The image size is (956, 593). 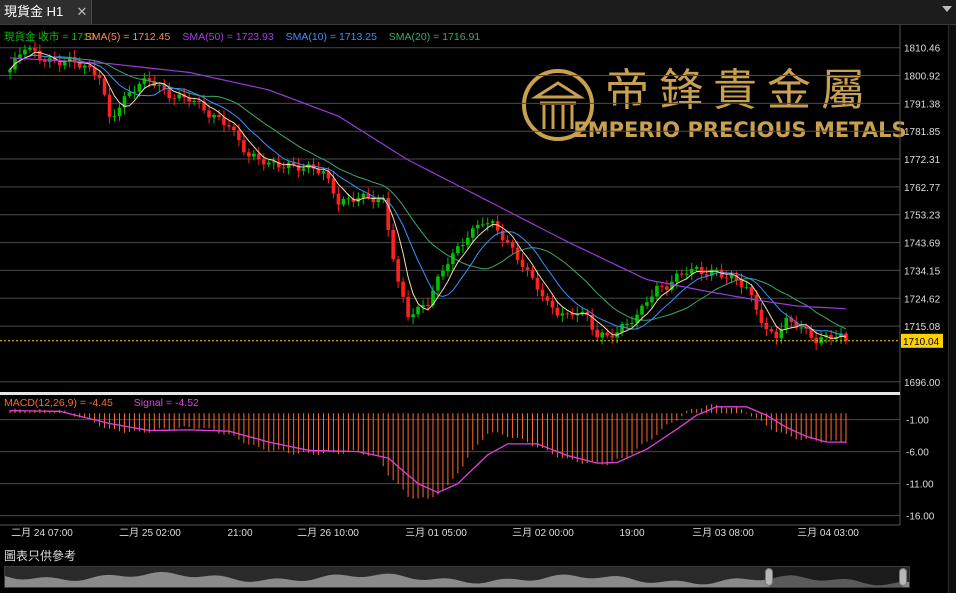 I want to click on navigator-overview, so click(x=457, y=577).